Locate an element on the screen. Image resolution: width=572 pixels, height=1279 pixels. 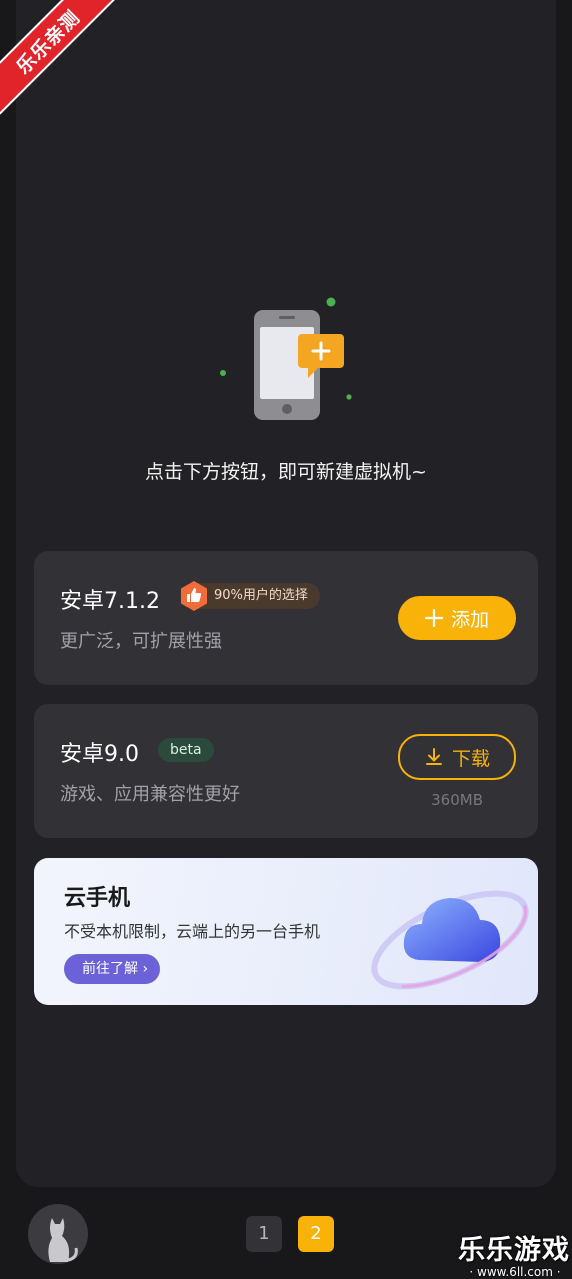
learn-more-button: 前往了解 › is located at coordinates (112, 969).